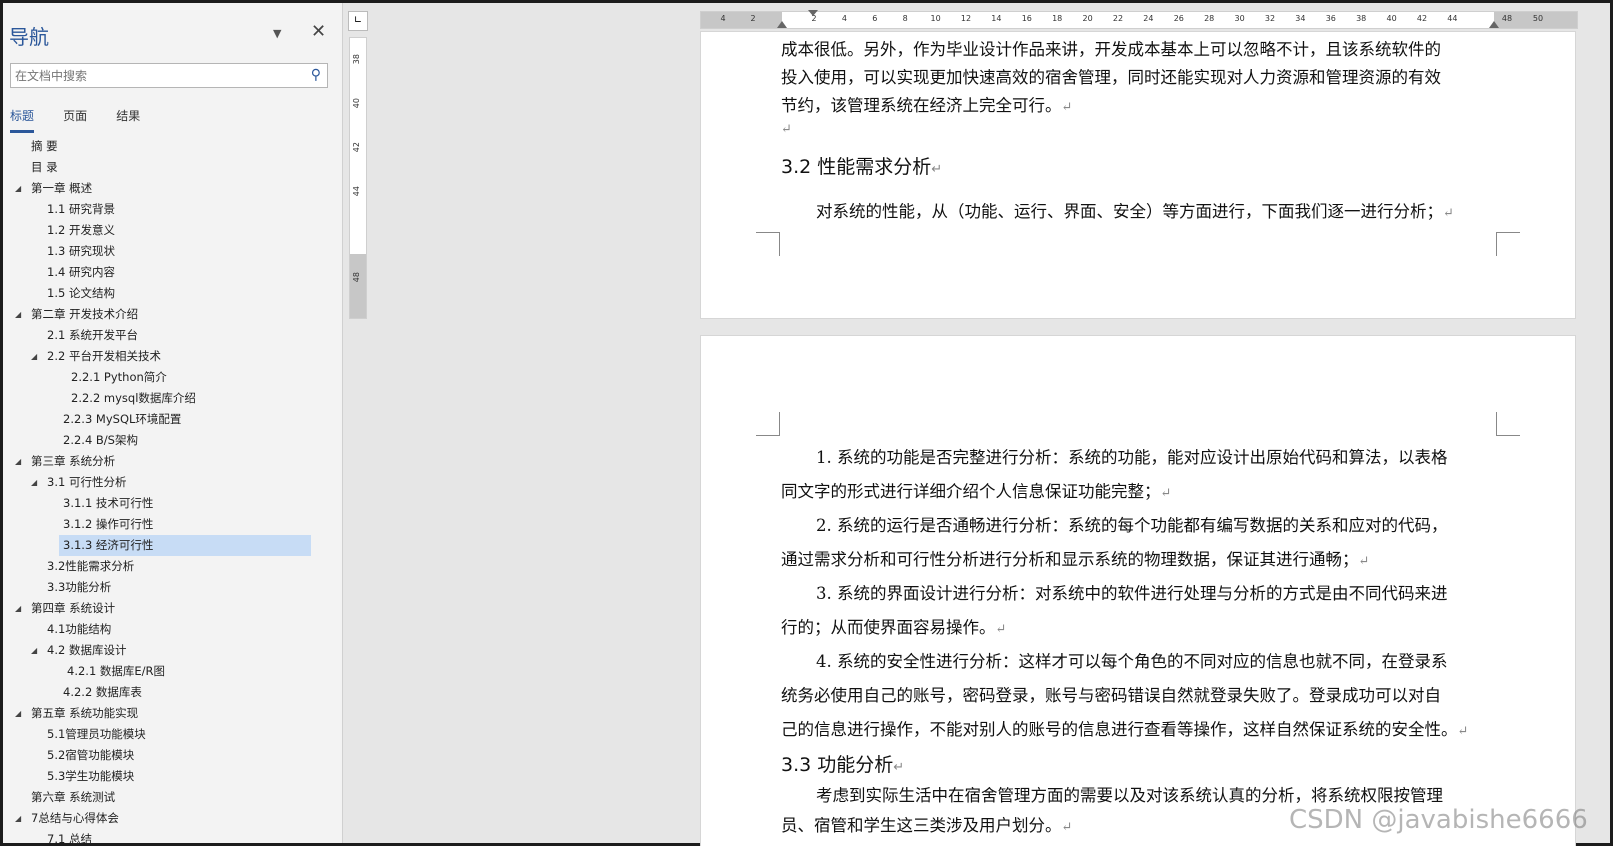  I want to click on nav-tree-item-label: 4.2.2 数据库表, so click(102, 692).